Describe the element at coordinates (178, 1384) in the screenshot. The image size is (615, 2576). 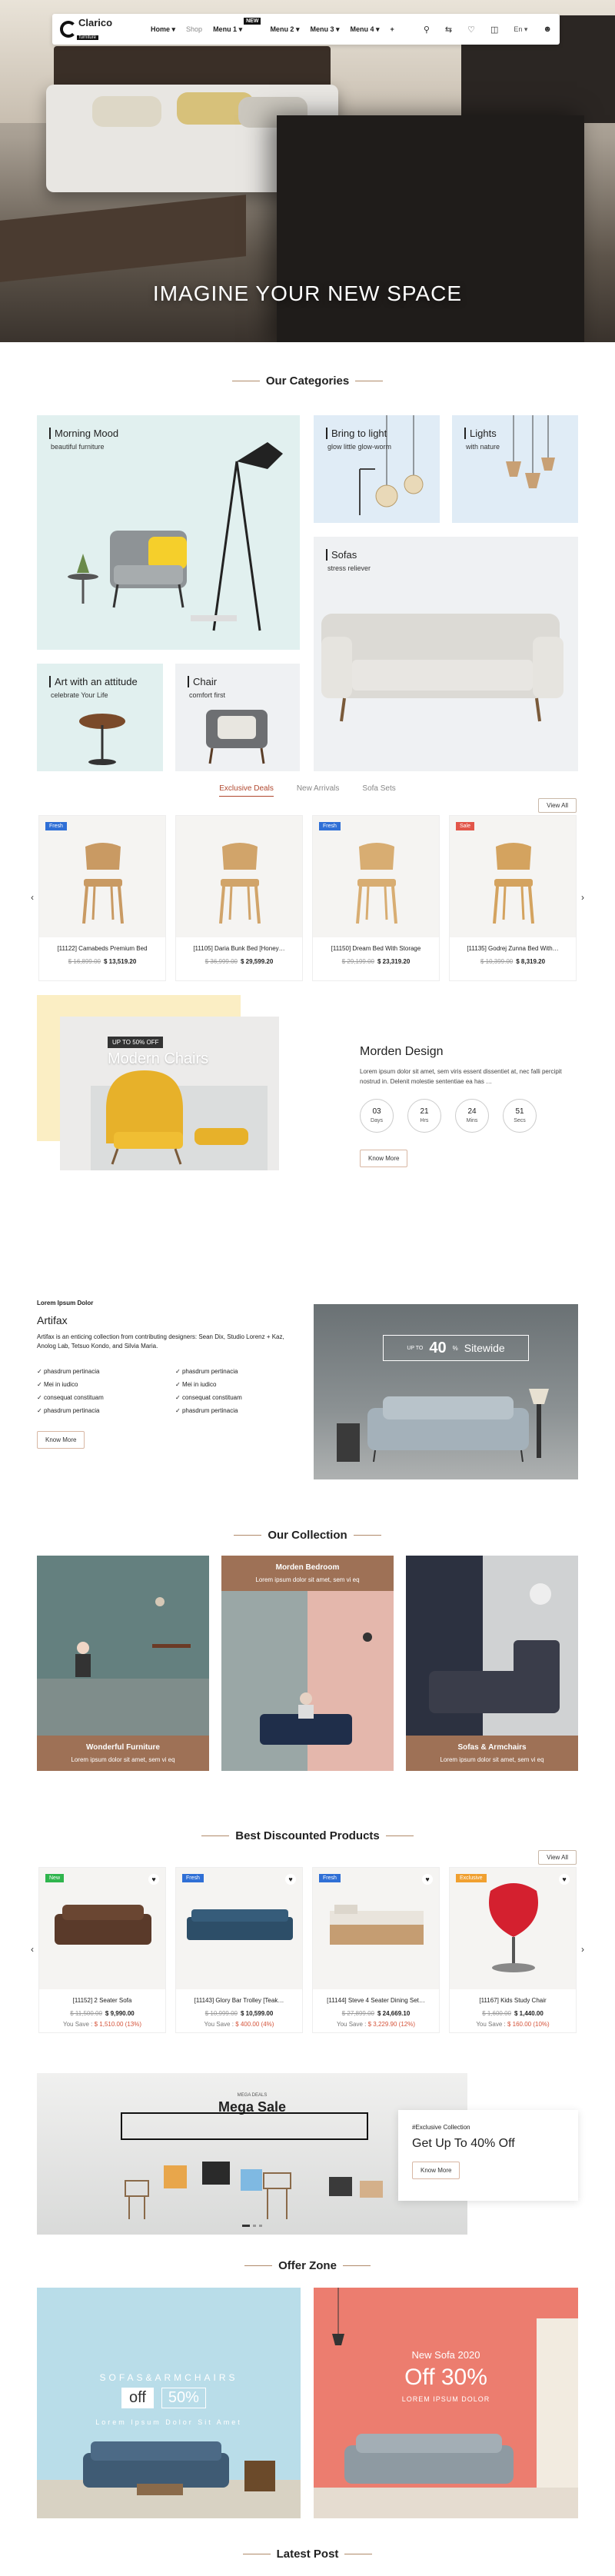
I see `check-icon: ✓` at that location.